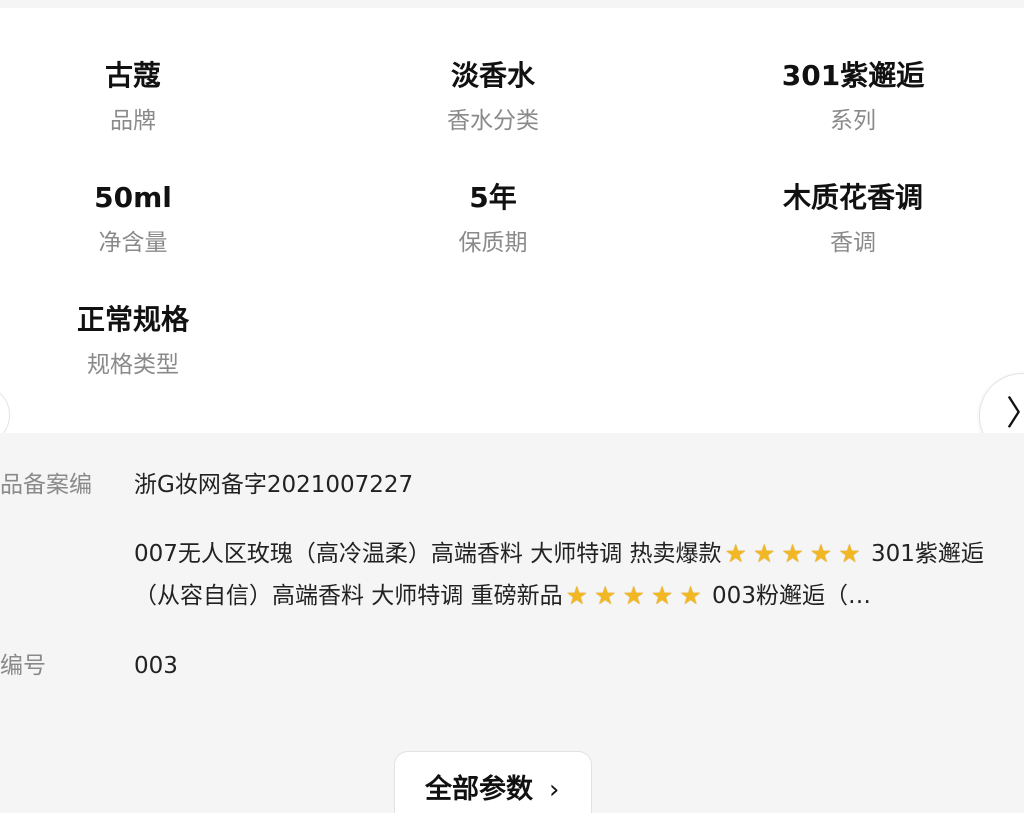 This screenshot has width=1024, height=813. What do you see at coordinates (853, 219) in the screenshot?
I see `spec-scent-family: 木质花香调 香调` at bounding box center [853, 219].